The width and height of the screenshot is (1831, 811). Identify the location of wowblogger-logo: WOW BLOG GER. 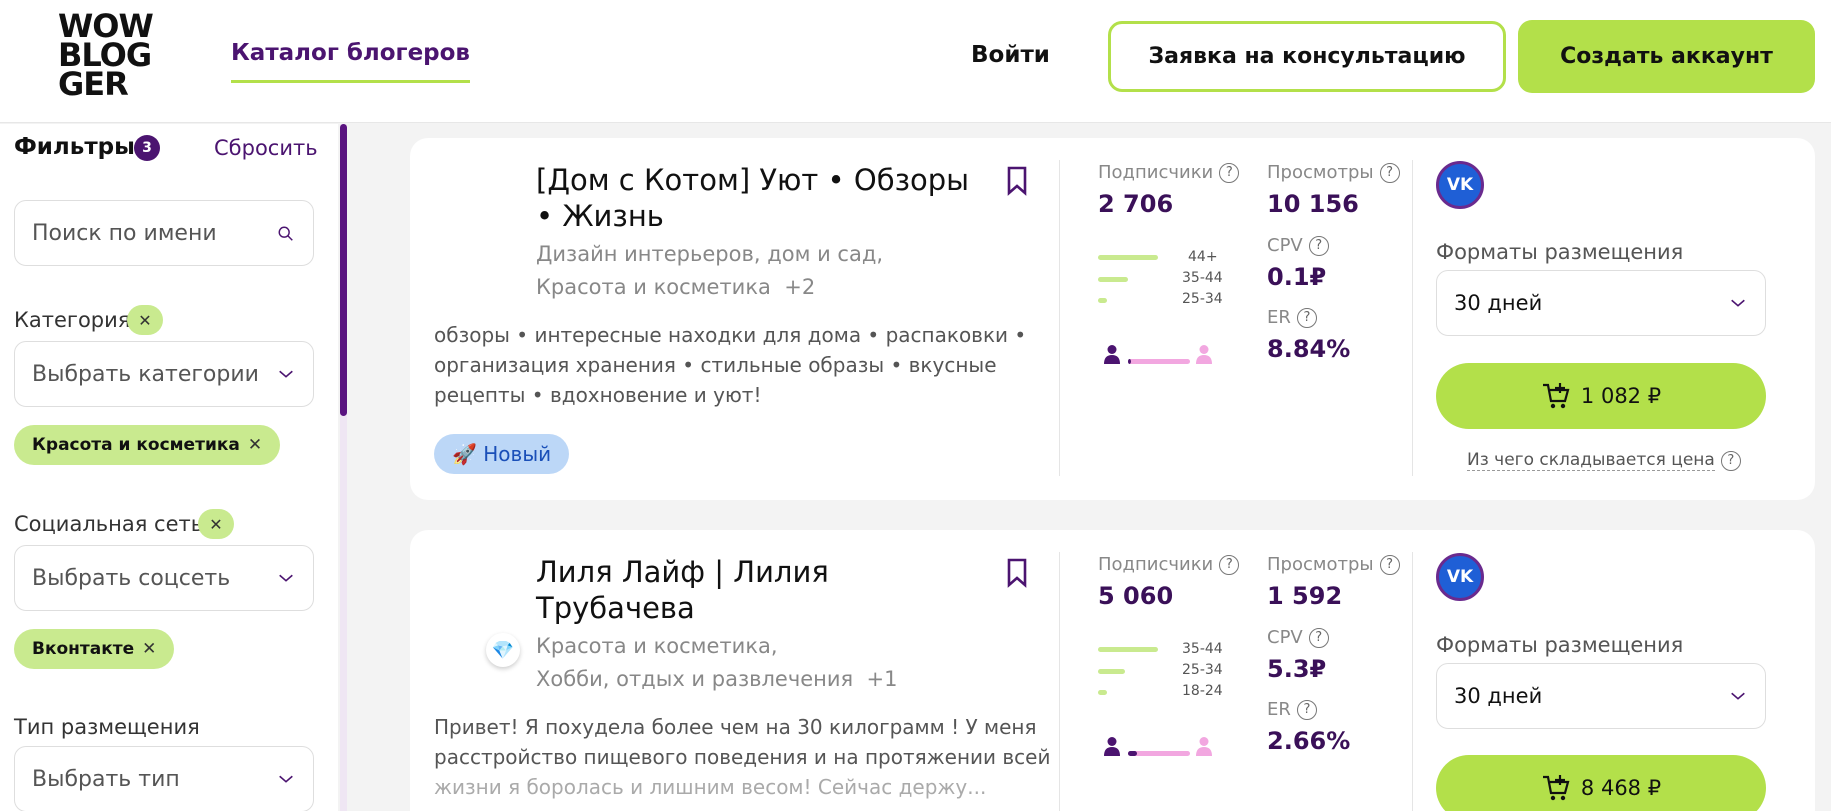
(118, 55).